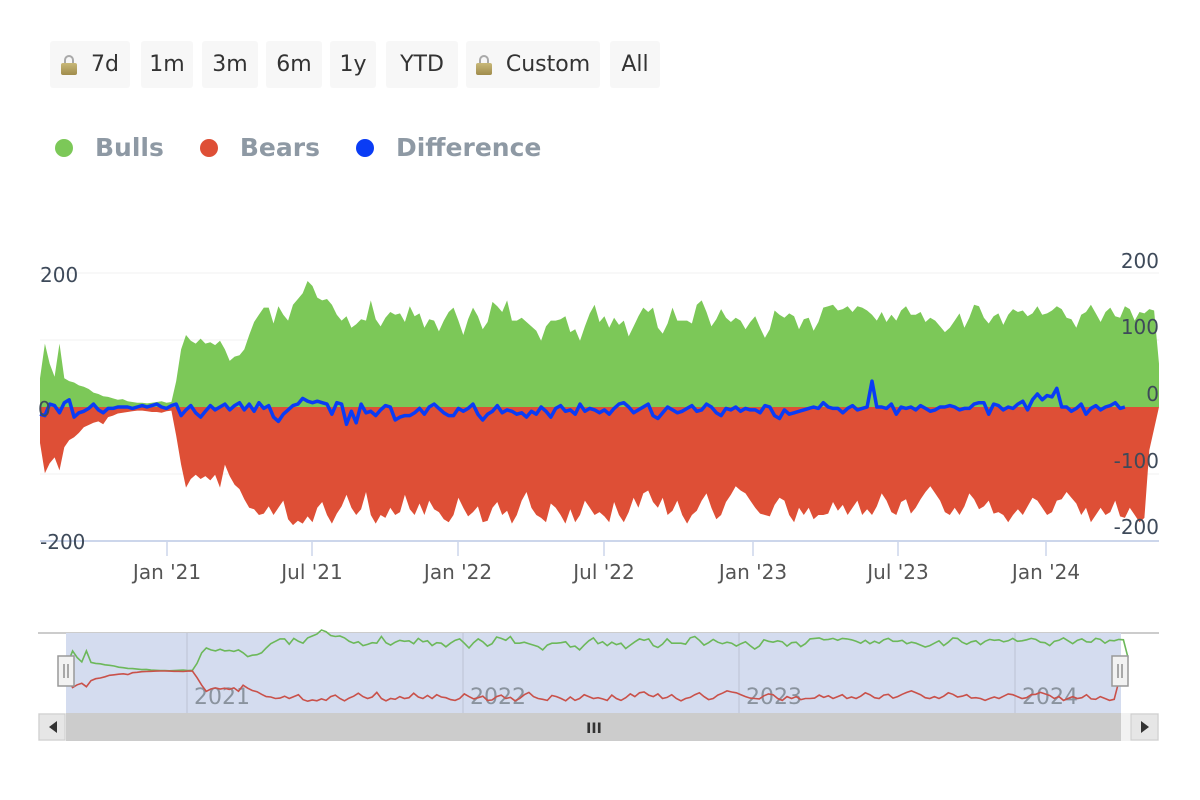 The image size is (1200, 800). I want to click on range-button-all: All, so click(635, 64).